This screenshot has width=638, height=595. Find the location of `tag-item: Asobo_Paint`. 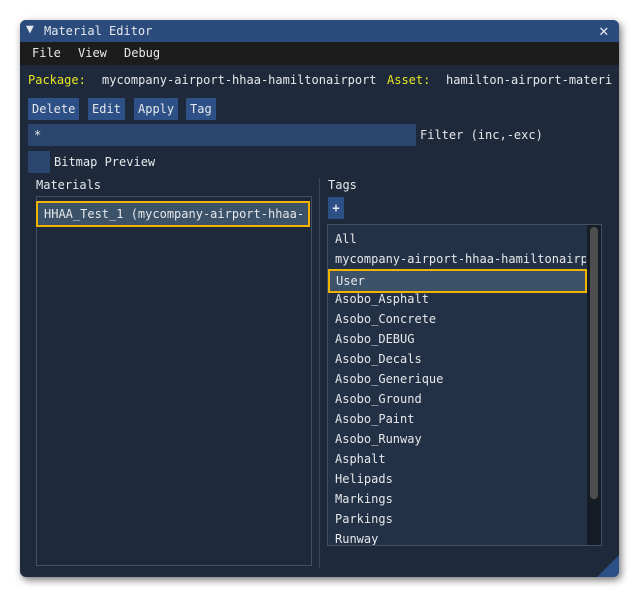

tag-item: Asobo_Paint is located at coordinates (457, 420).